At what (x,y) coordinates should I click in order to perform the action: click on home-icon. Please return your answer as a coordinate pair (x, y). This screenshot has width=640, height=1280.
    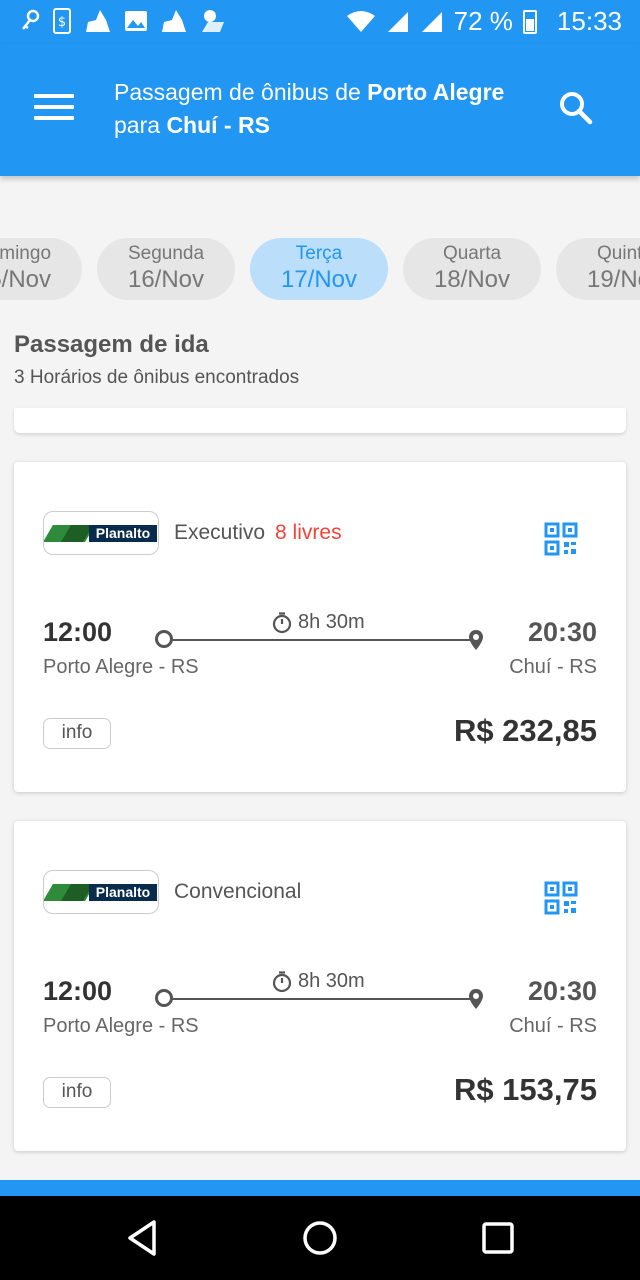
    Looking at the image, I should click on (320, 1238).